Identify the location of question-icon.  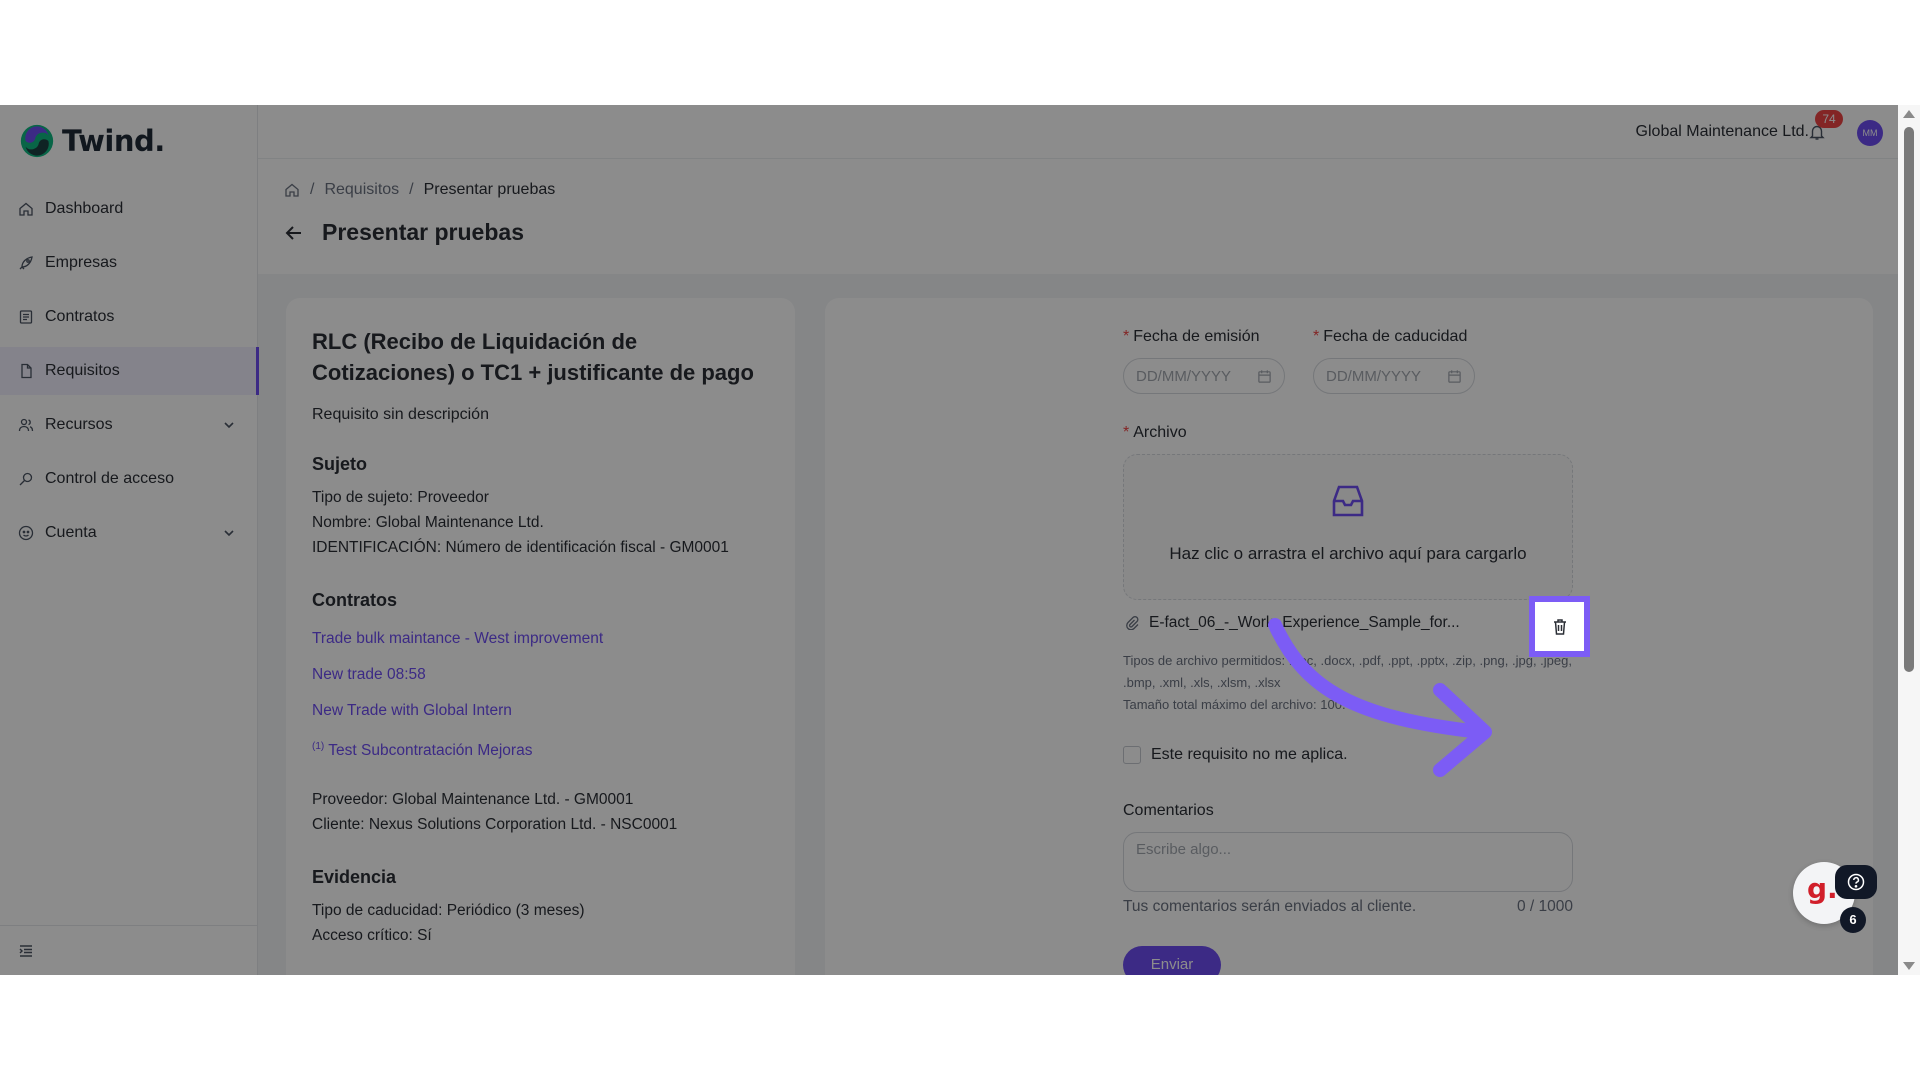
(1856, 882).